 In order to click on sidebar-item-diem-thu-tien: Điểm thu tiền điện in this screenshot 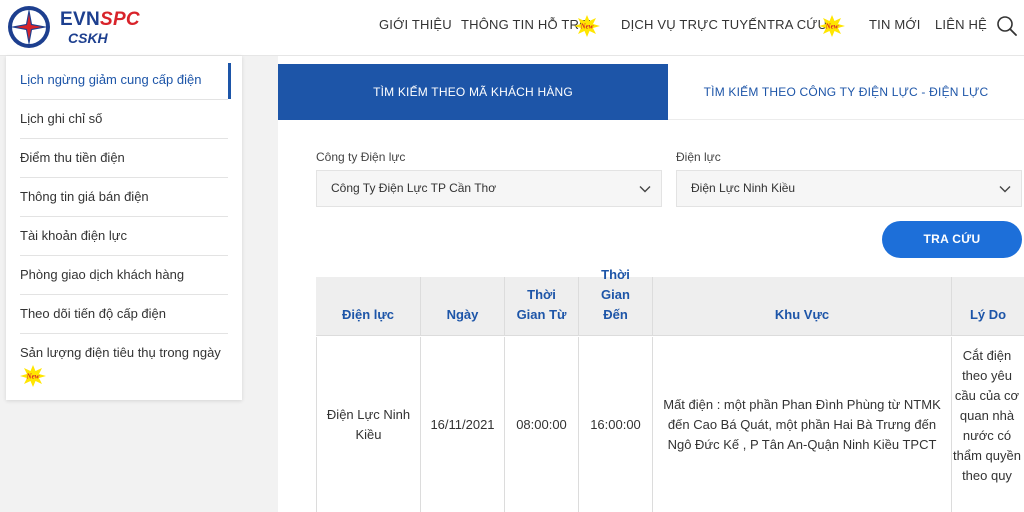, I will do `click(124, 158)`.